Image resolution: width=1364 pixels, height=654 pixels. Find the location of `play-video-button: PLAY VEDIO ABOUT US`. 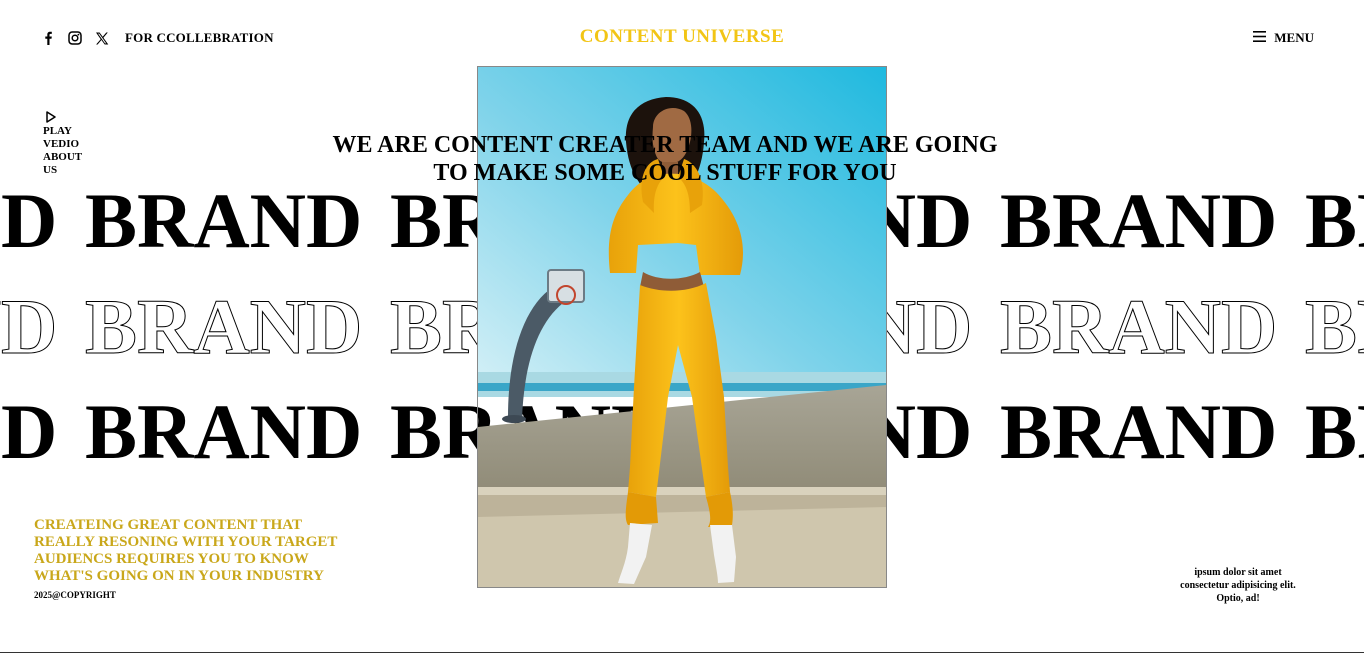

play-video-button: PLAY VEDIO ABOUT US is located at coordinates (68, 143).